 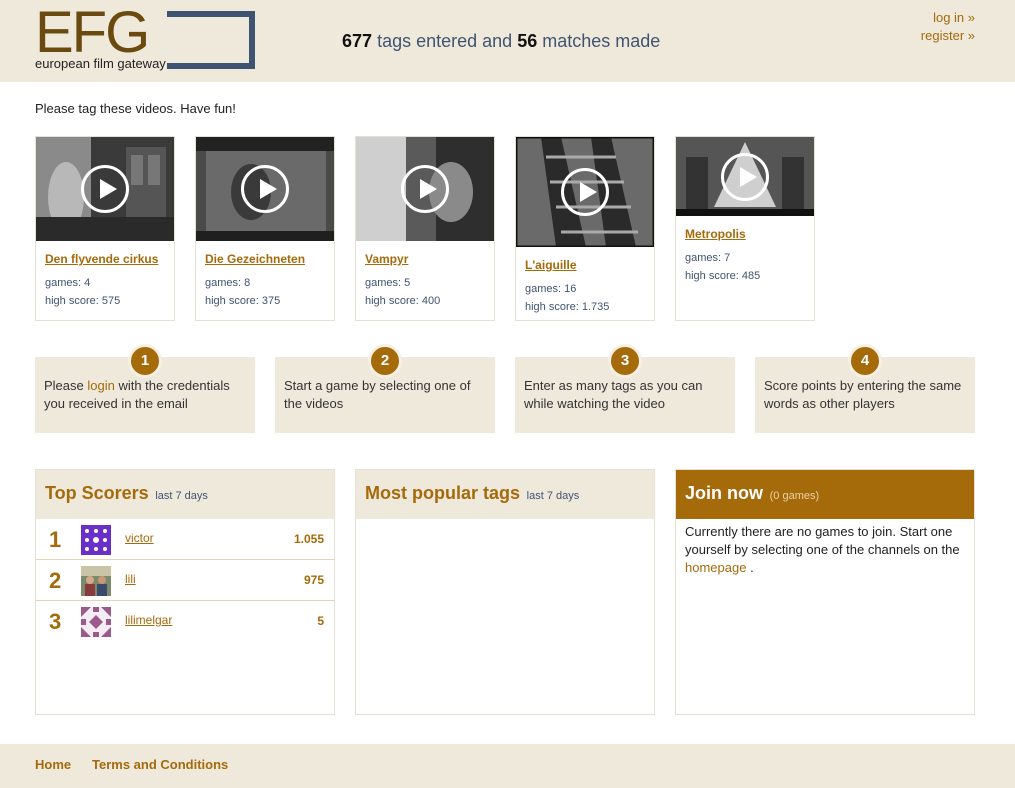 What do you see at coordinates (97, 493) in the screenshot?
I see `panel-title: Top Scorers` at bounding box center [97, 493].